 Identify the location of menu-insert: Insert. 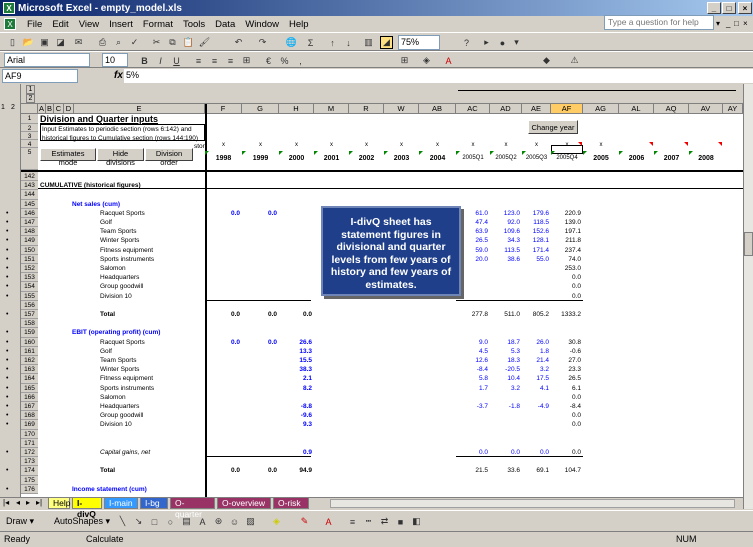
(121, 24).